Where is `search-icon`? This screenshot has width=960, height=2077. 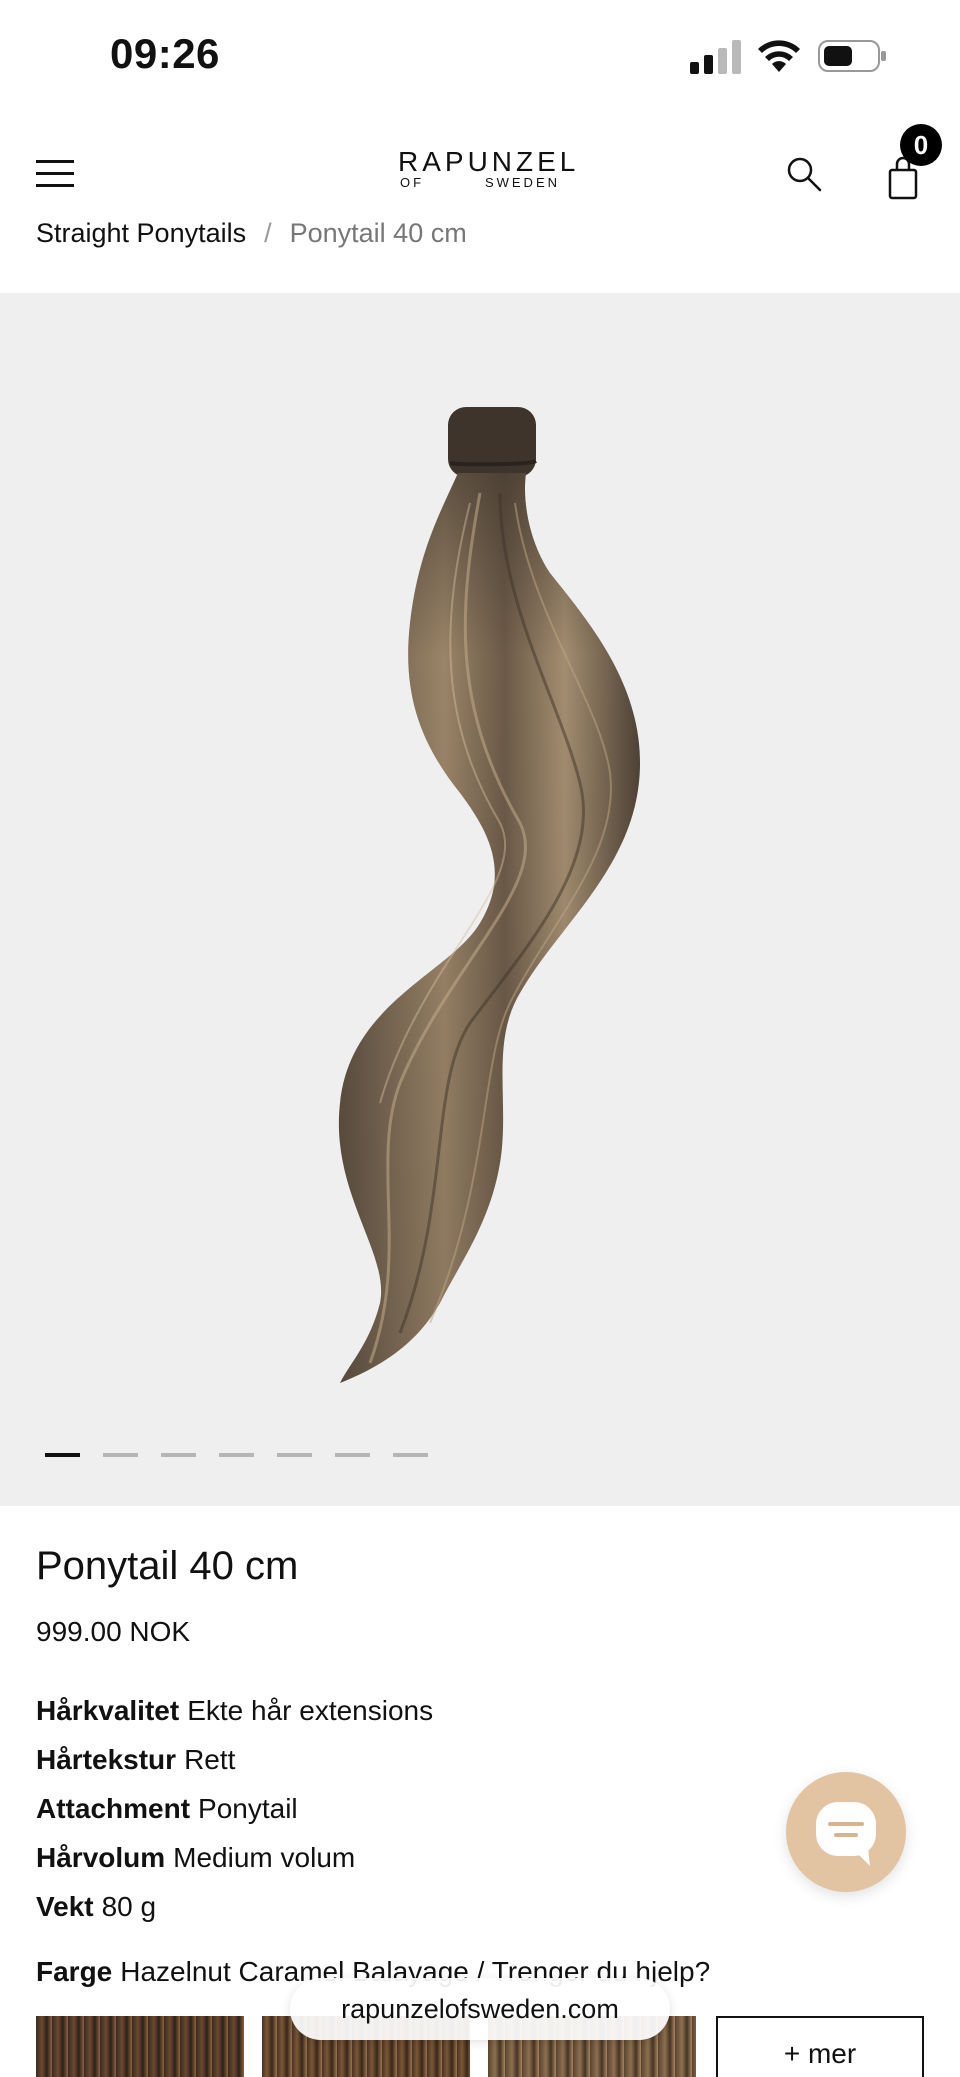 search-icon is located at coordinates (804, 174).